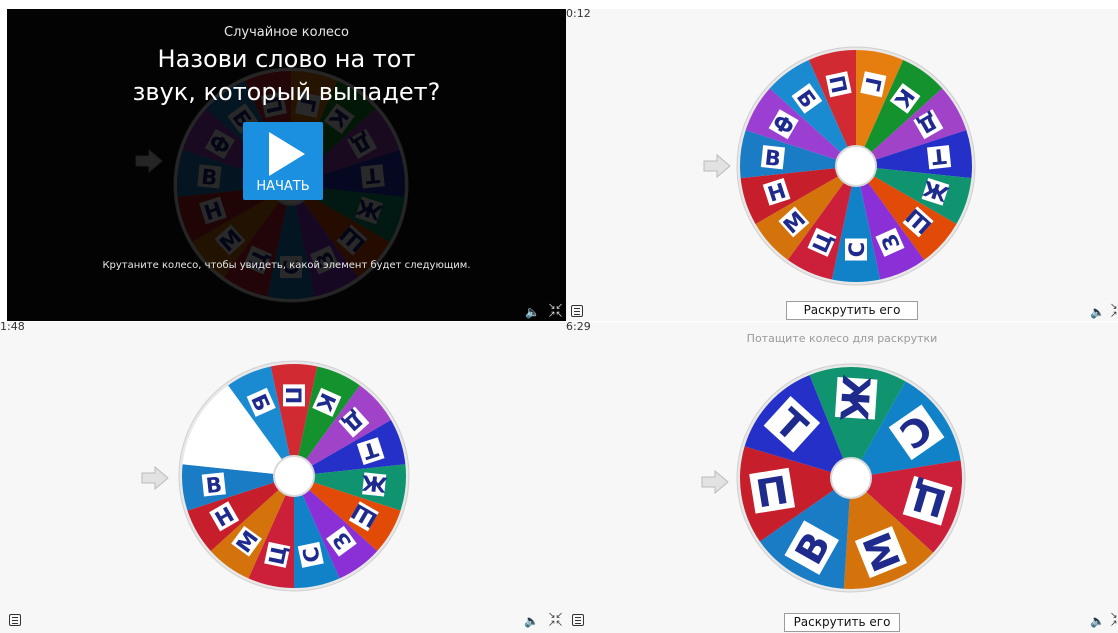 The image size is (1118, 633). Describe the element at coordinates (286, 32) in the screenshot. I see `overlay-subtitle: Случайное колесо` at that location.